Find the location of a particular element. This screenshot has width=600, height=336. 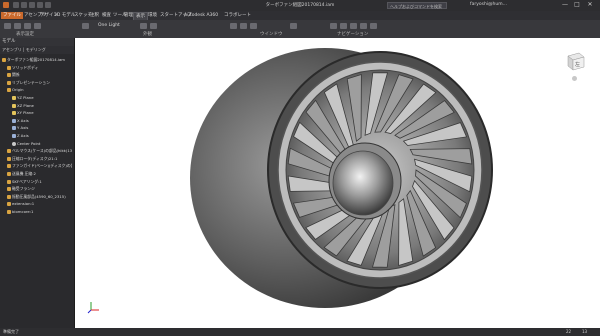

tree-item: ソリッドボディ is located at coordinates (39, 67).